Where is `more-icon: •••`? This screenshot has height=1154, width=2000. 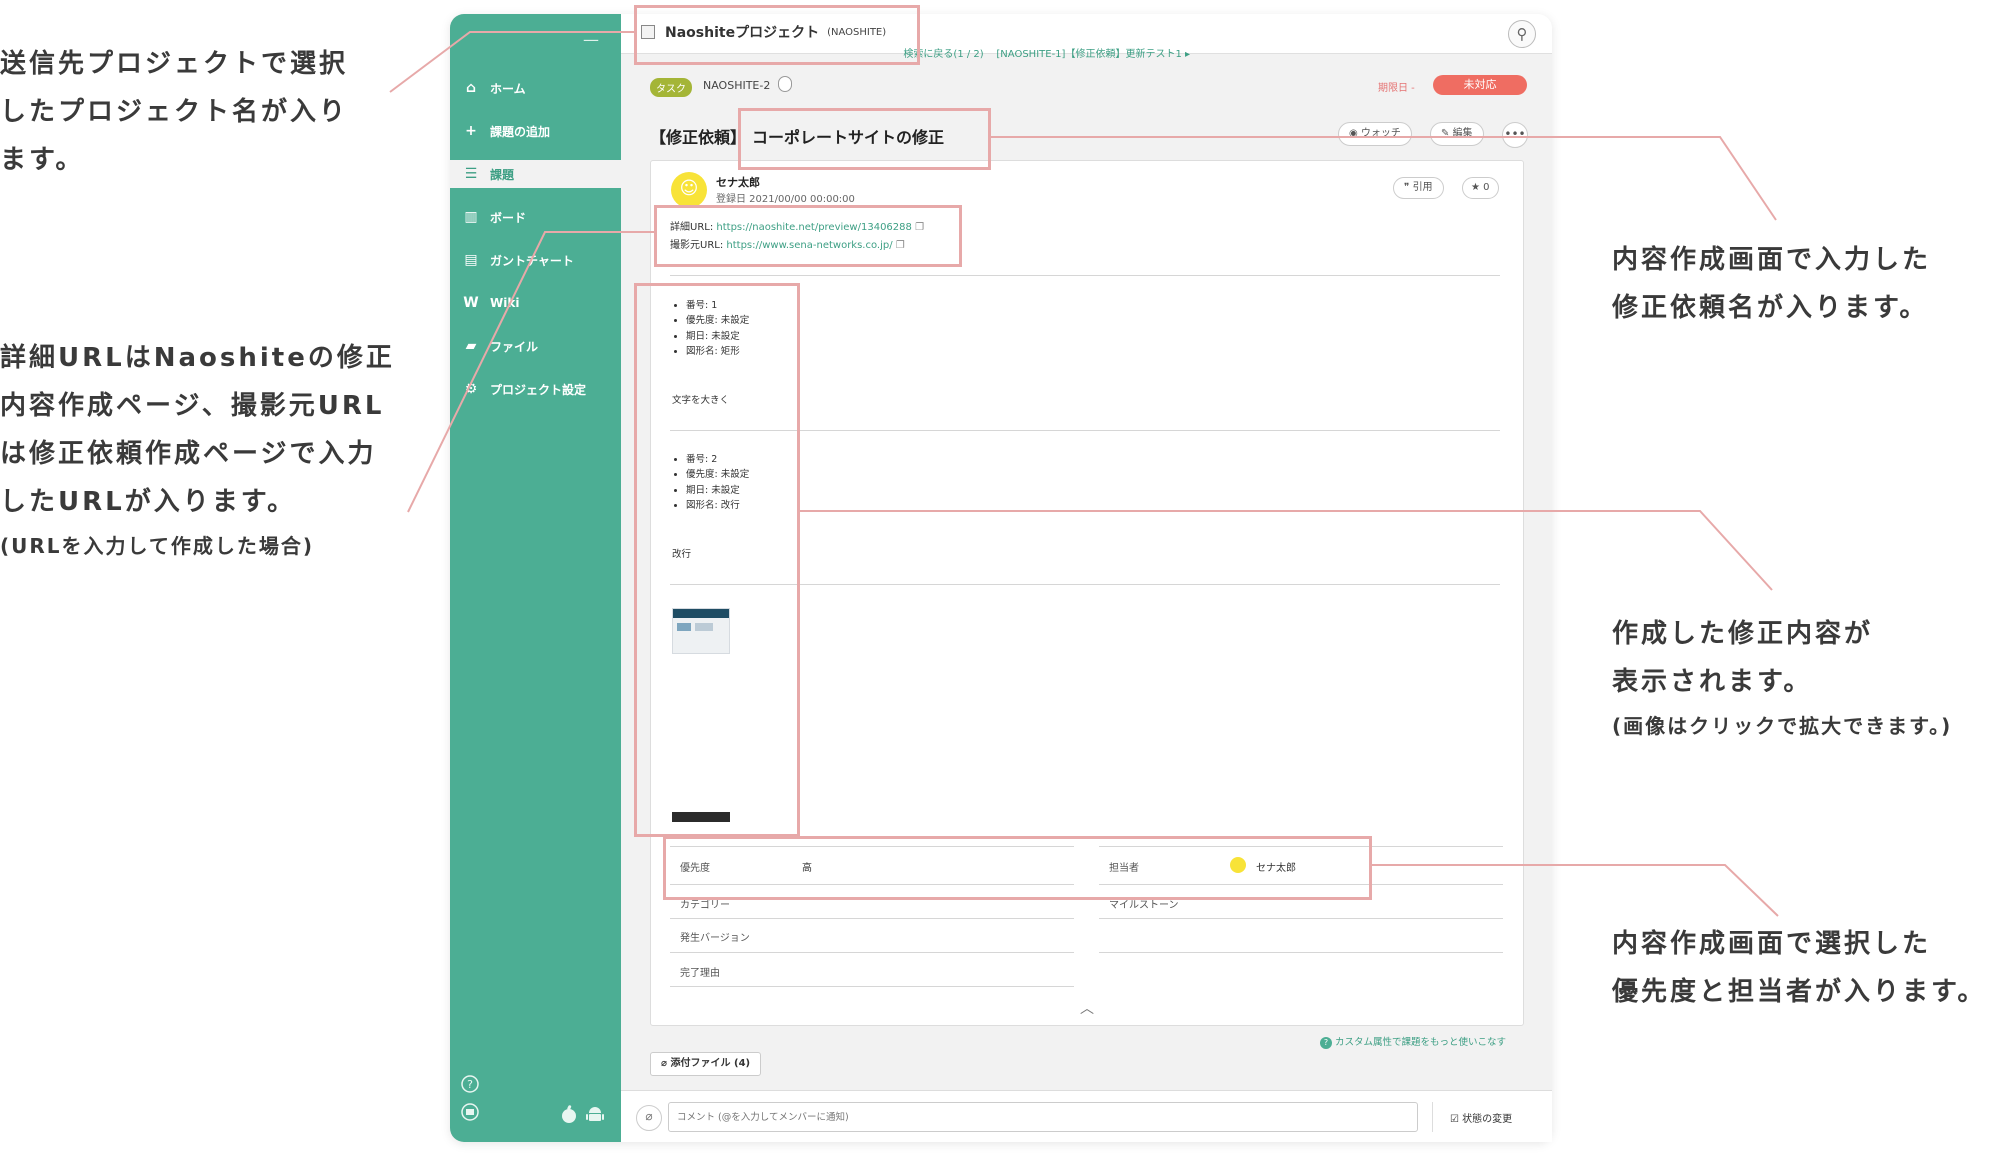
more-icon: ••• is located at coordinates (1515, 134).